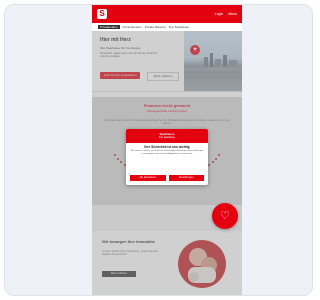  I want to click on heart-icon: ♡, so click(225, 216).